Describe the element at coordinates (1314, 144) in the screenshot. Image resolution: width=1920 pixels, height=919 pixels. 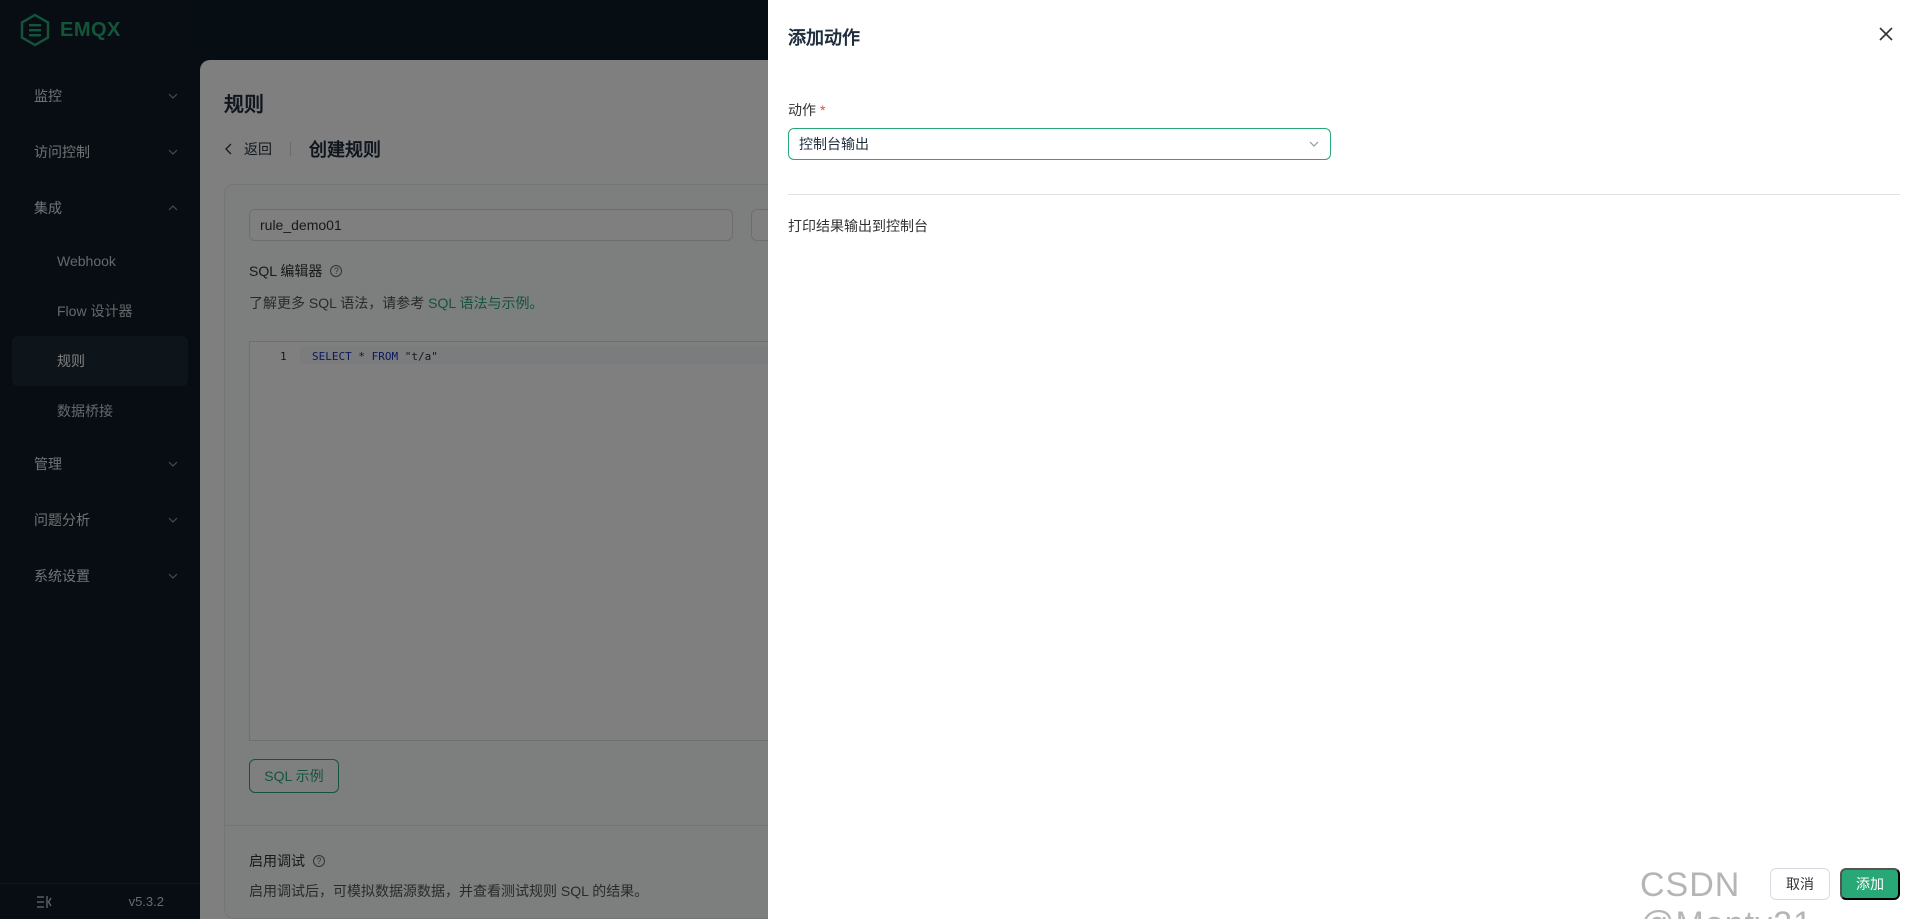
I see `chevron-down-icon` at that location.